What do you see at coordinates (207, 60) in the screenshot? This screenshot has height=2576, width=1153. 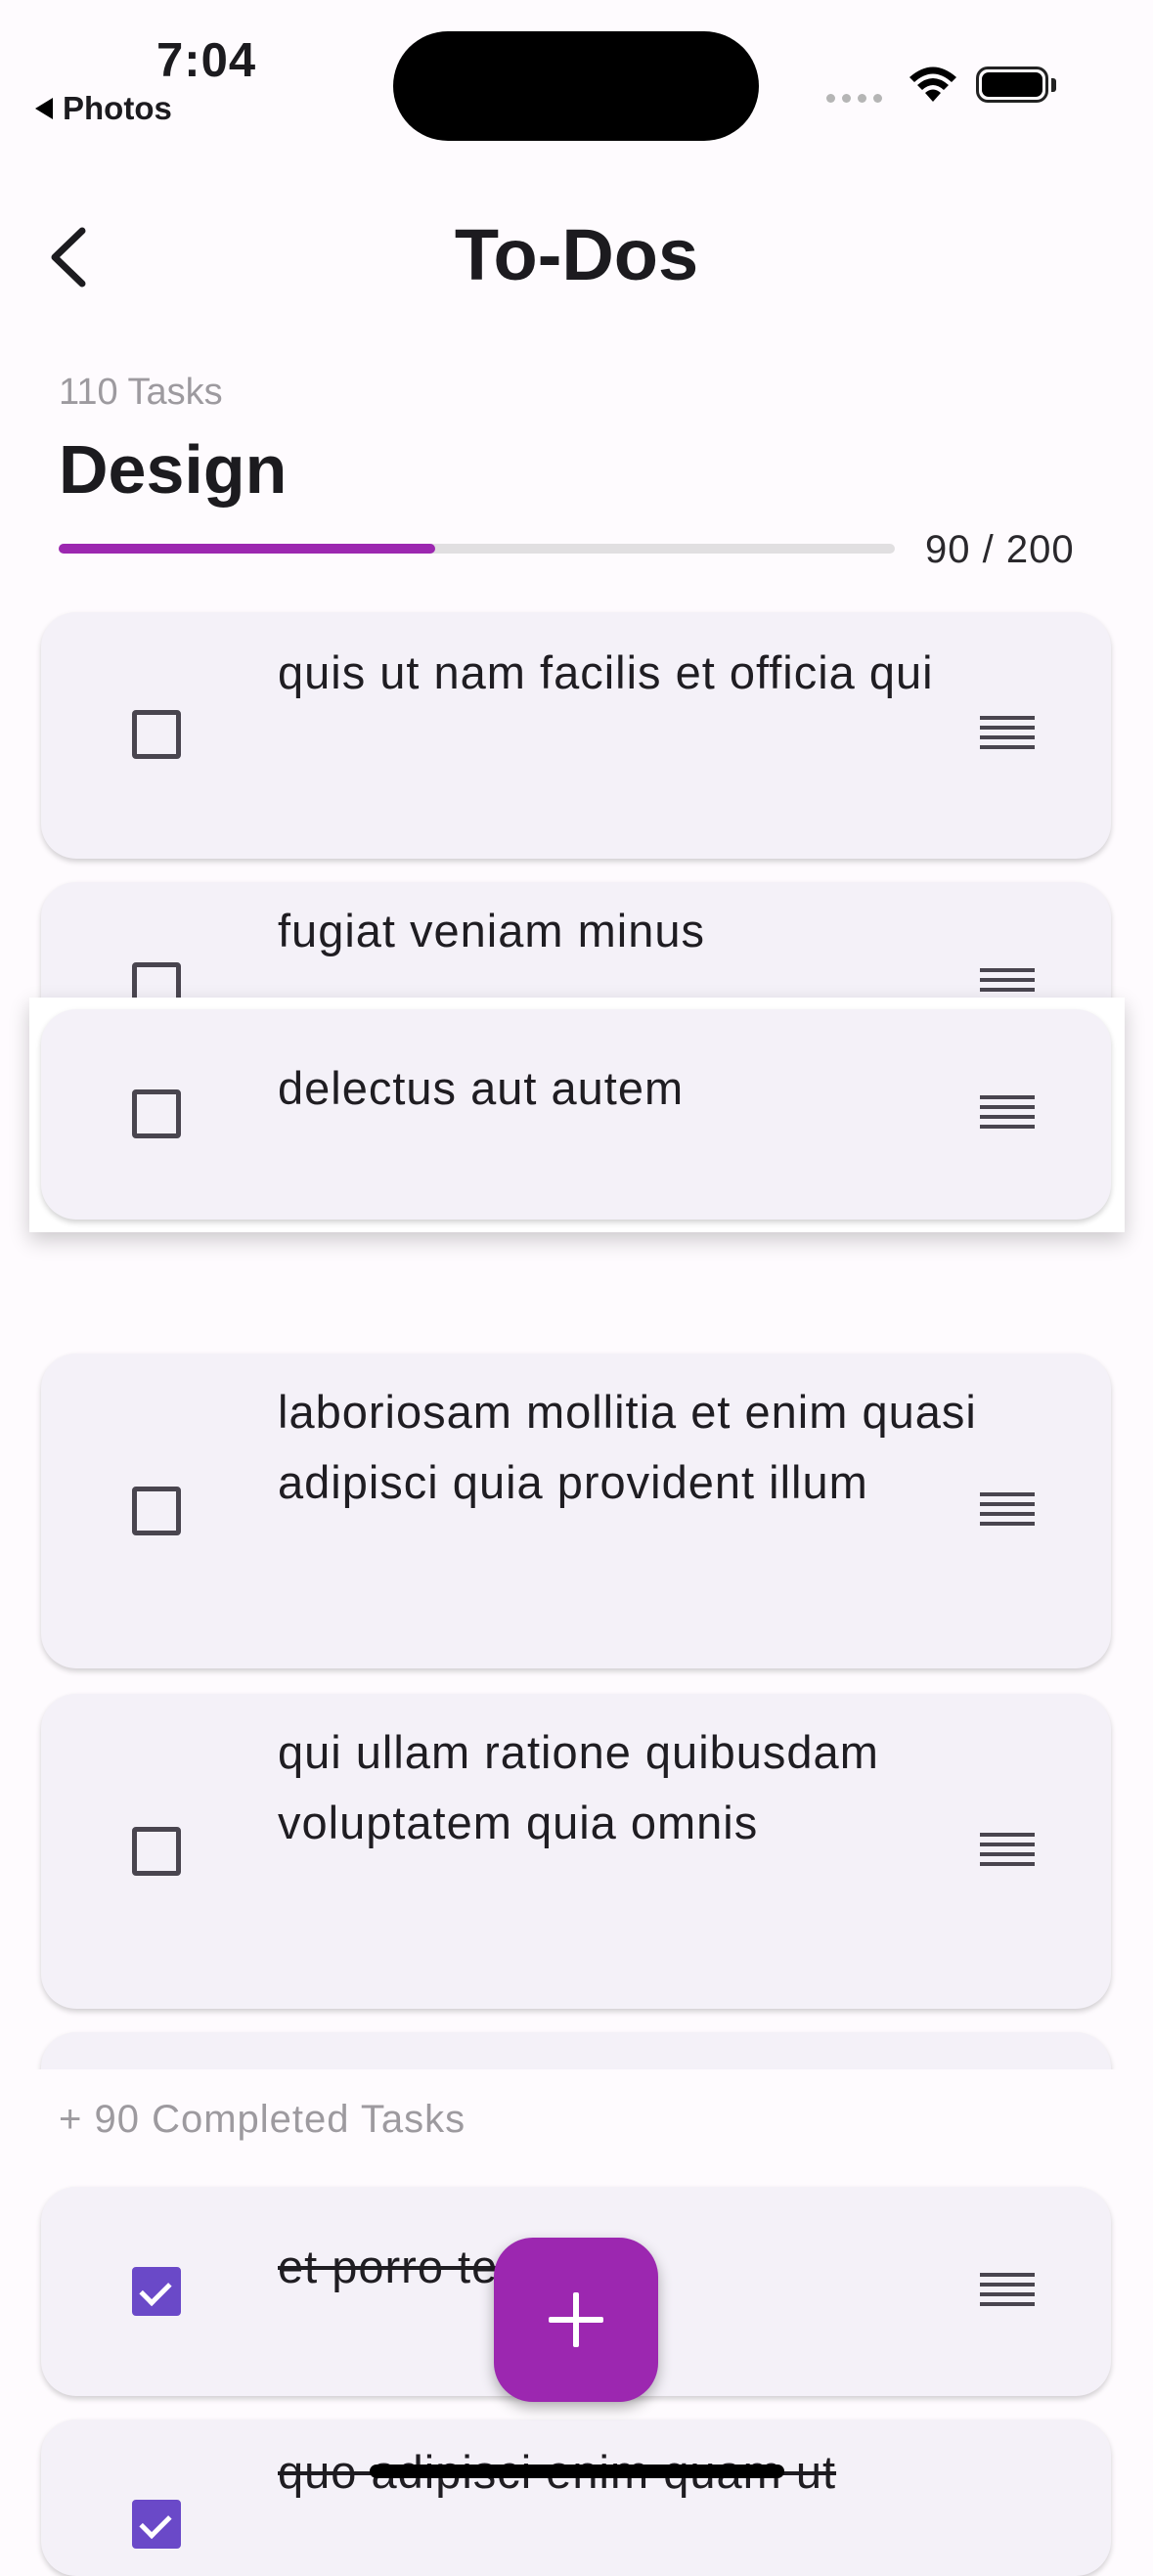 I see `status-time: 7:04` at bounding box center [207, 60].